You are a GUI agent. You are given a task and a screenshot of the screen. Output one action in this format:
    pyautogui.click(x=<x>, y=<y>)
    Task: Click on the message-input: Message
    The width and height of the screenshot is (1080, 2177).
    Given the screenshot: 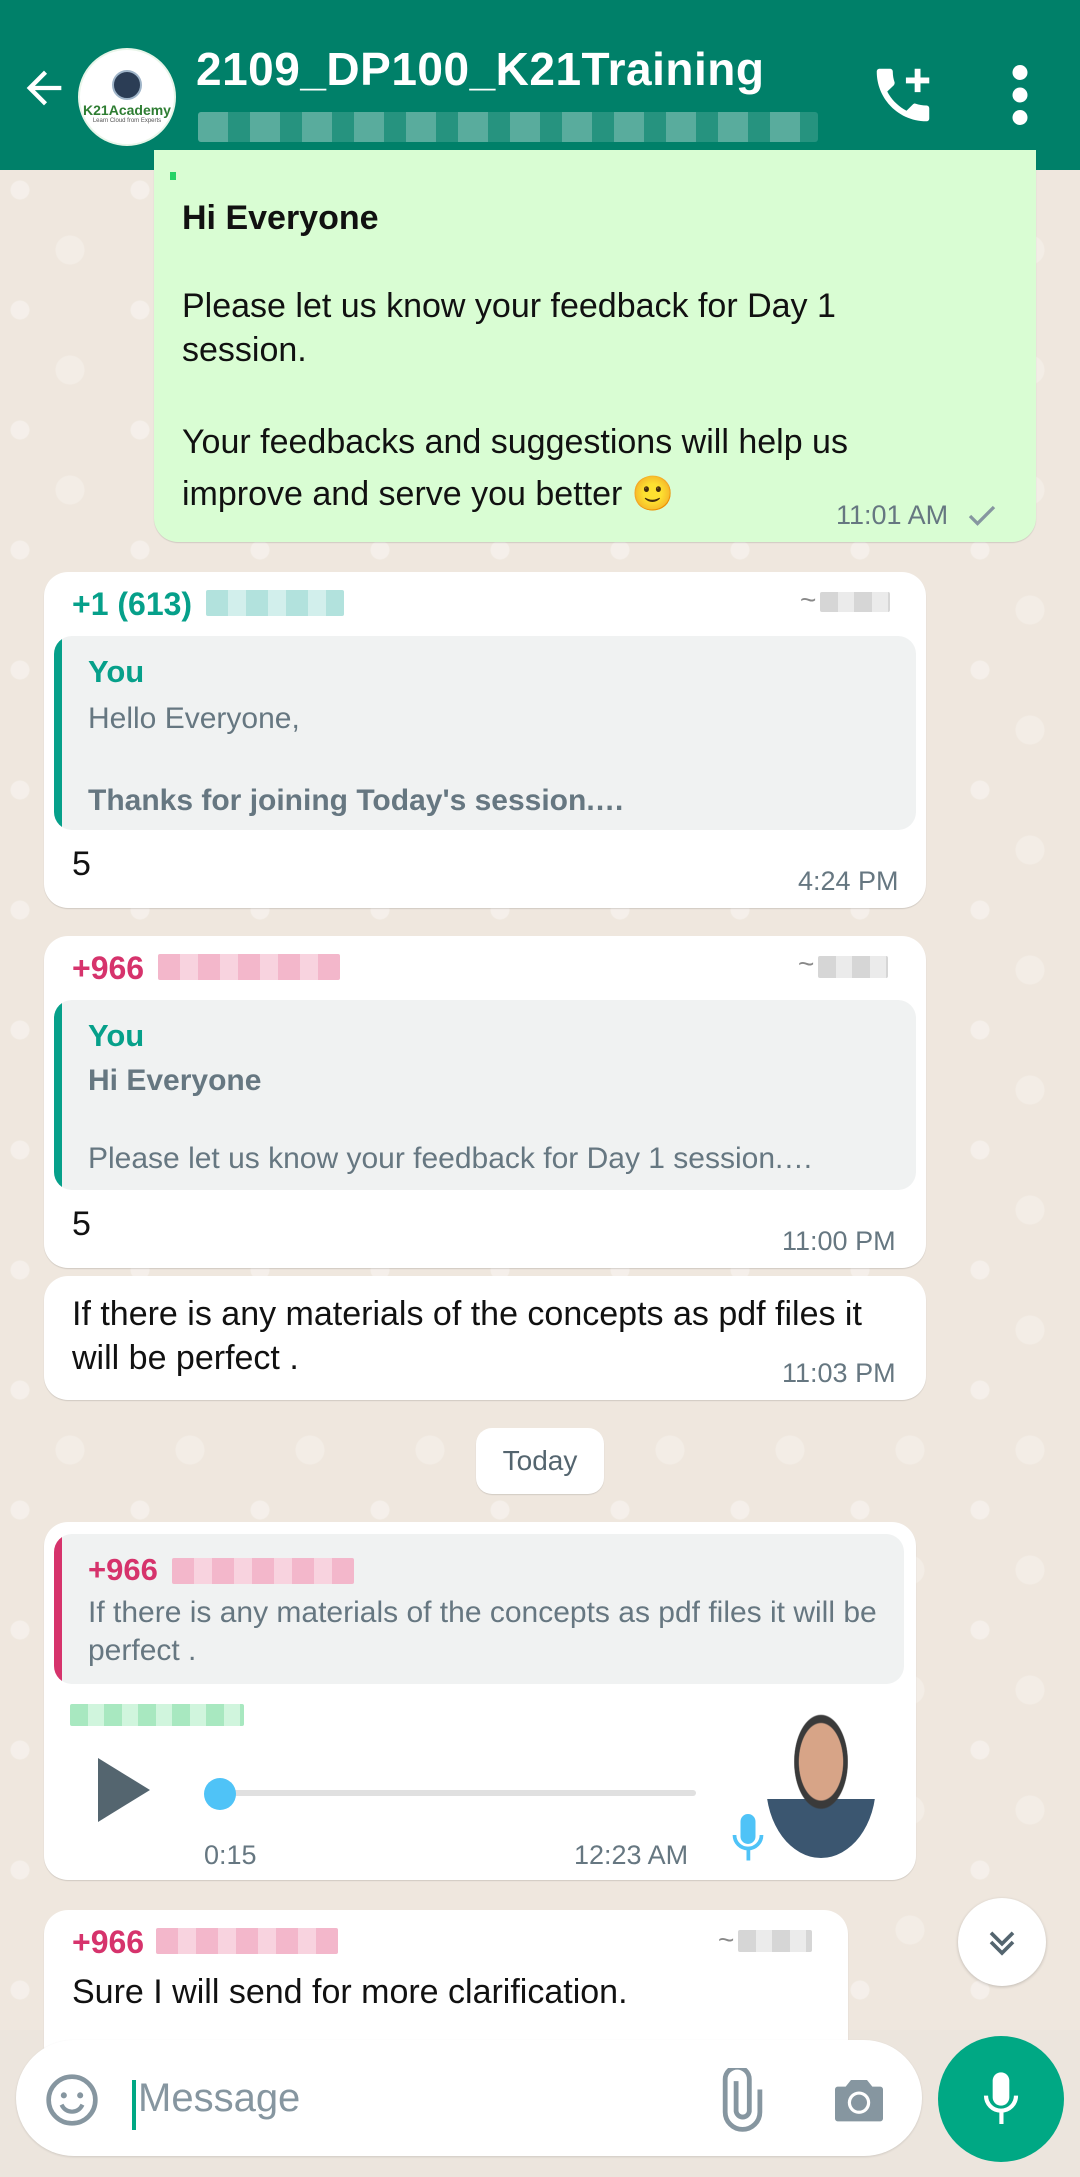 What is the action you would take?
    pyautogui.click(x=219, y=2098)
    